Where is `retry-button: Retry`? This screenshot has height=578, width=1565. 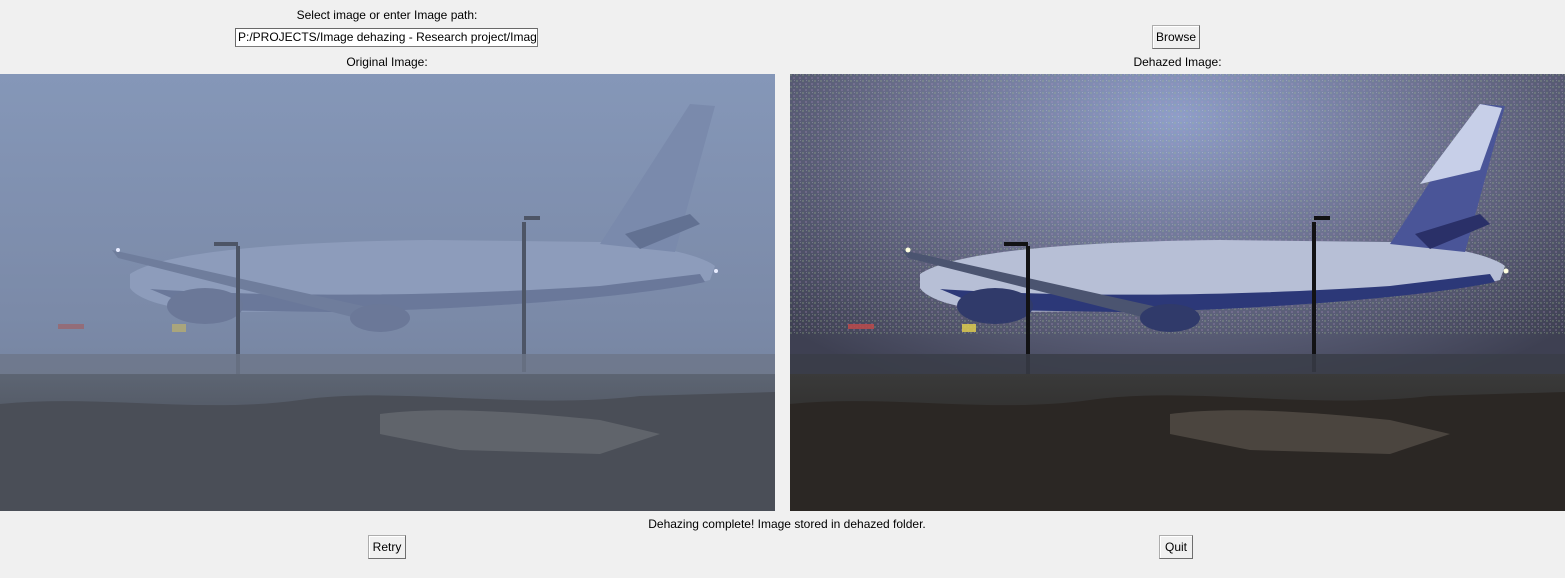
retry-button: Retry is located at coordinates (387, 547).